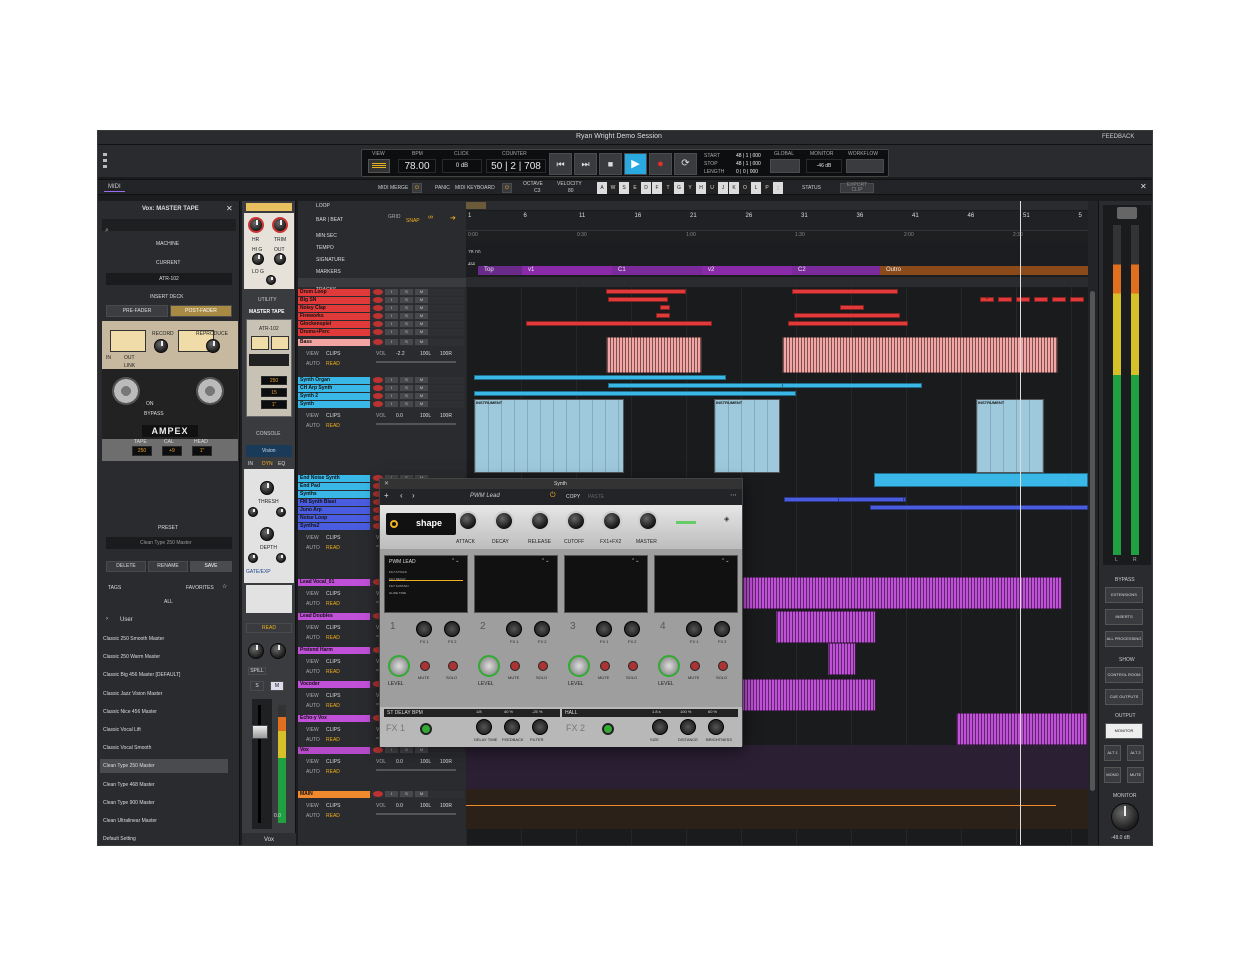  I want to click on bar-number: 51, so click(1026, 216).